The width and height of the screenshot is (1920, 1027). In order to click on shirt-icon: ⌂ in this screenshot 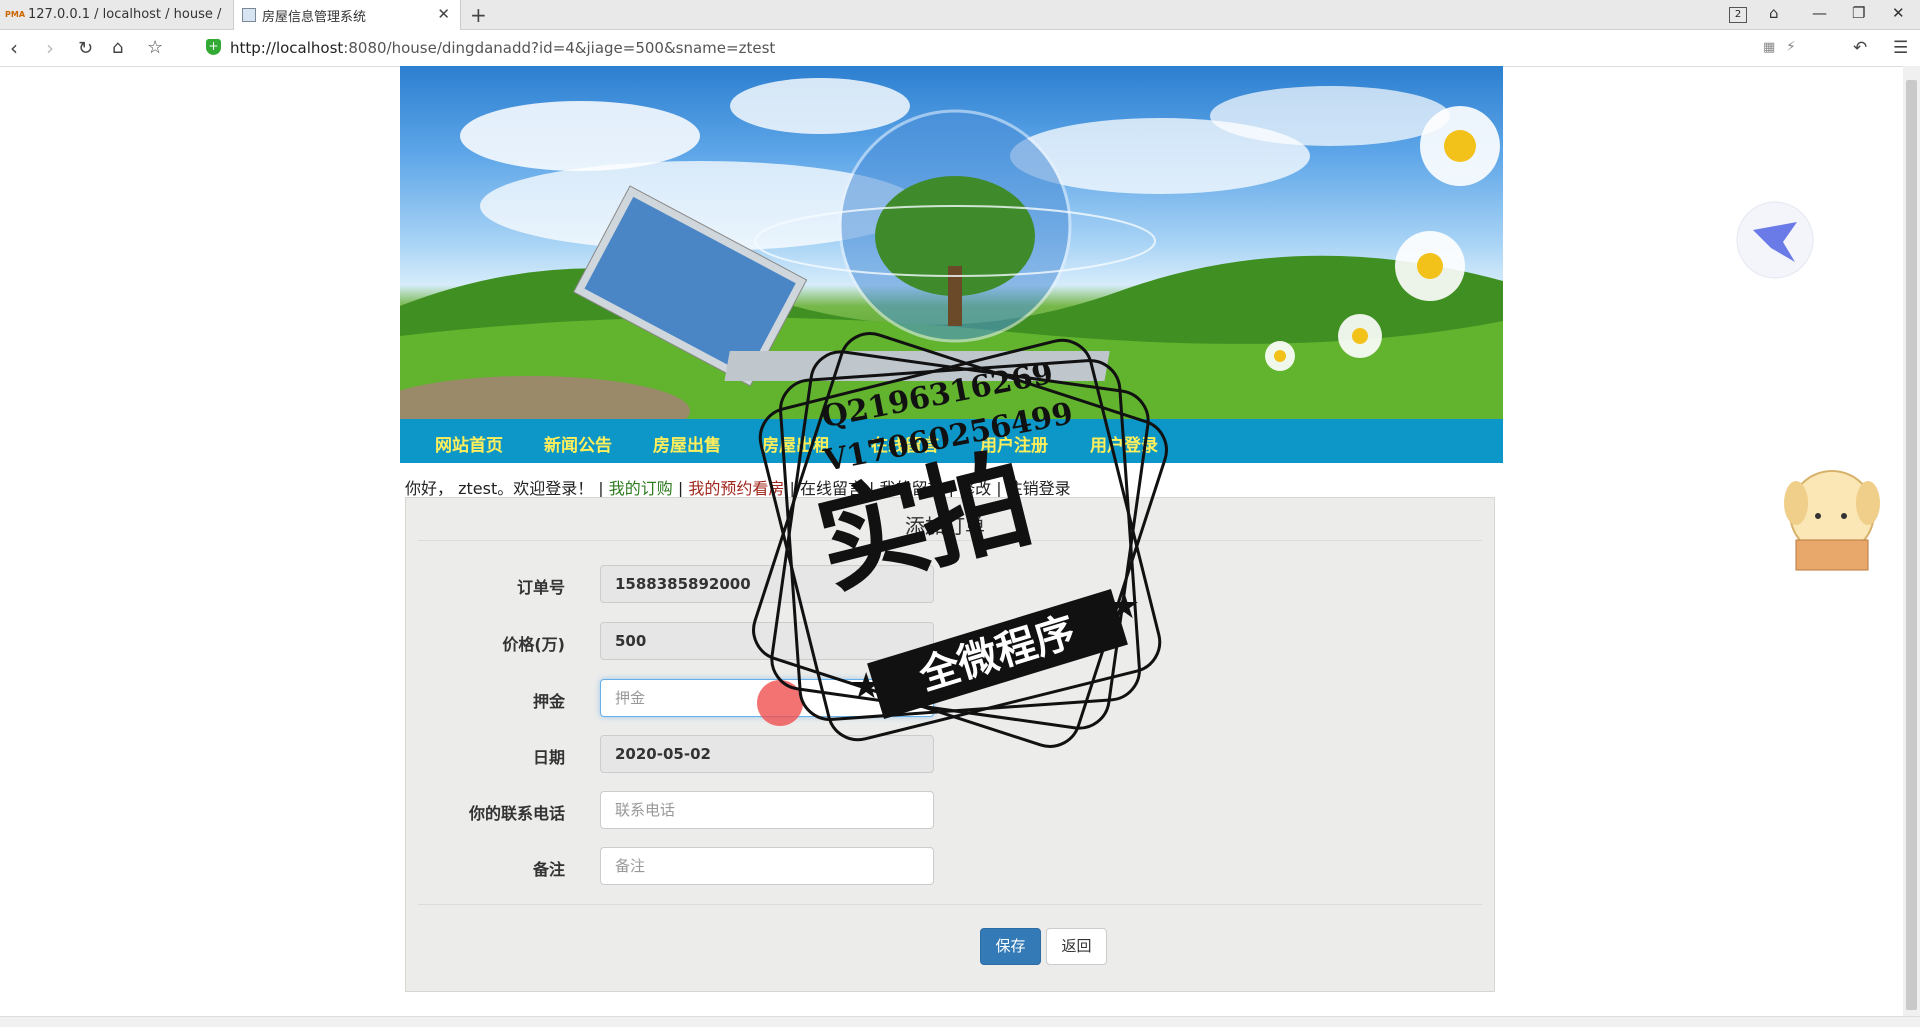, I will do `click(1774, 13)`.